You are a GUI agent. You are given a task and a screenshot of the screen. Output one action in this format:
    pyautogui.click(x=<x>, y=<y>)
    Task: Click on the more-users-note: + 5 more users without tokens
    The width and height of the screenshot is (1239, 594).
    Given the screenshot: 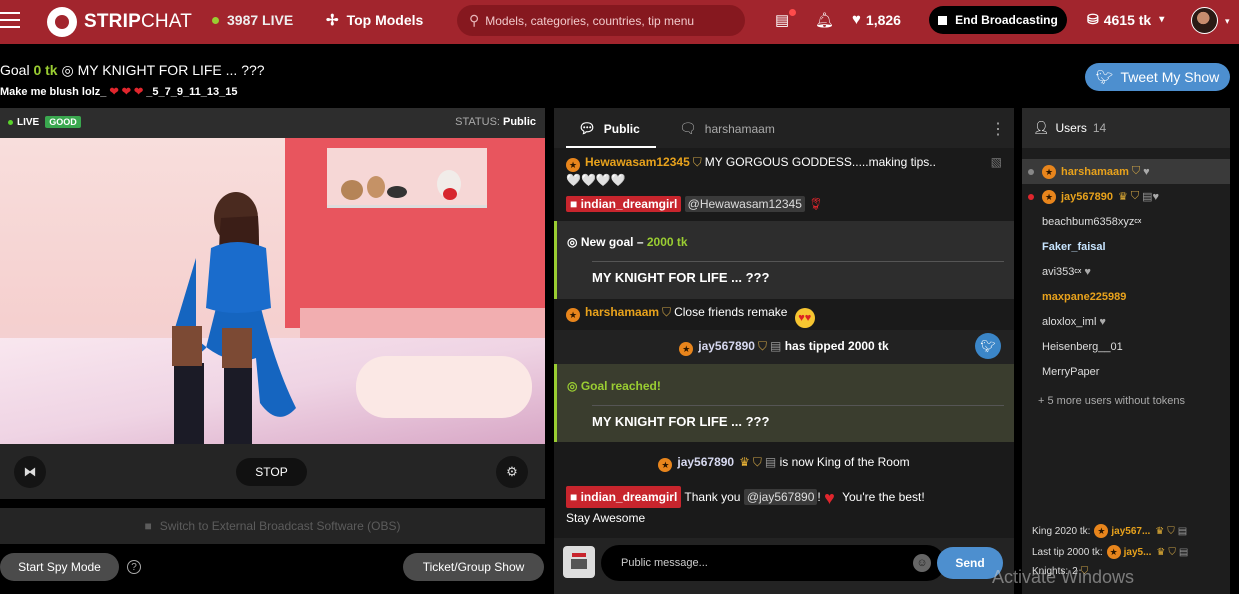 What is the action you would take?
    pyautogui.click(x=1112, y=401)
    